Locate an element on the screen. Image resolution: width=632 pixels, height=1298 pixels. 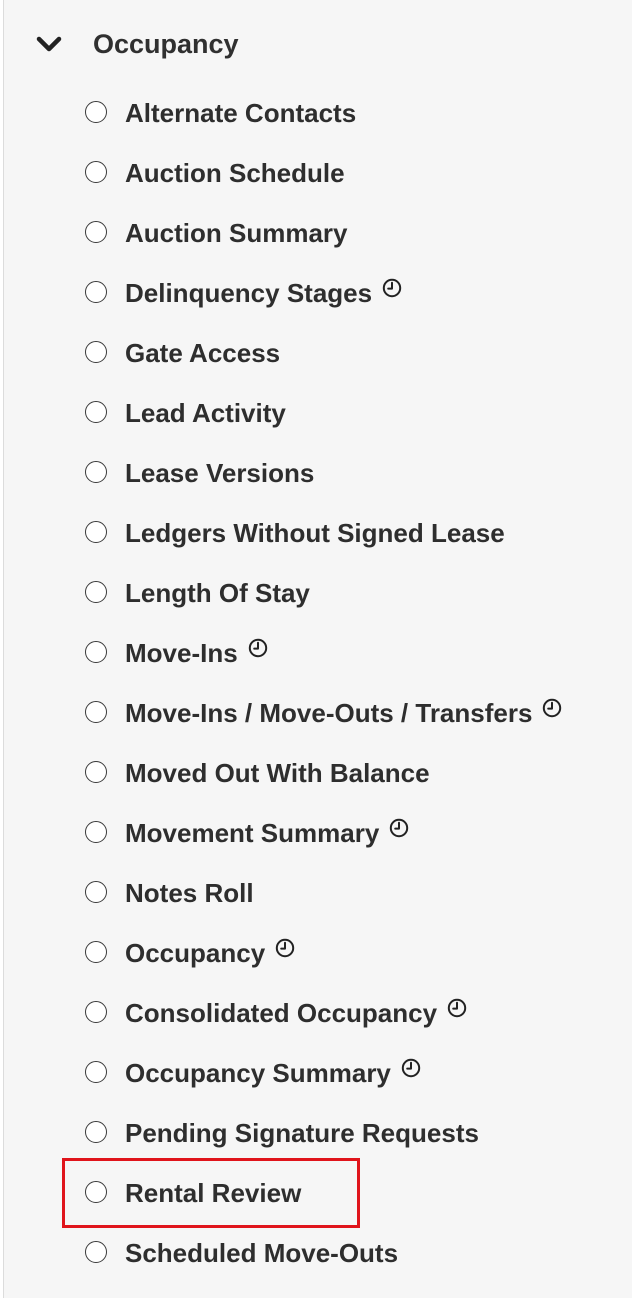
report-label: Delinquency Stages is located at coordinates (263, 293).